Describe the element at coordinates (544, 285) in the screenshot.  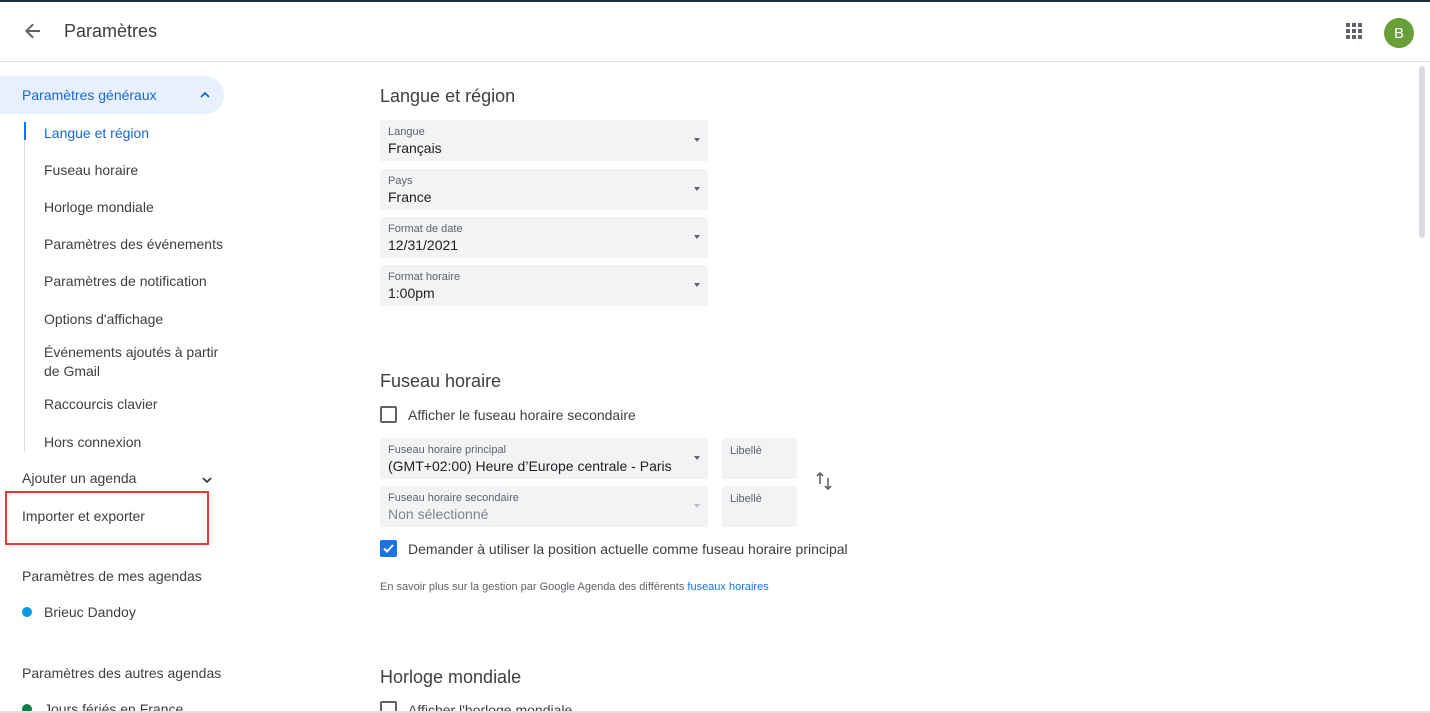
I see `time-format-select: Format horaire 1:00pm` at that location.